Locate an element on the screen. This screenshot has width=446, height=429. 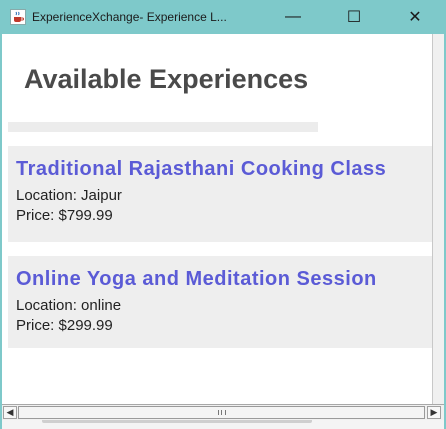
title-divider is located at coordinates (163, 127).